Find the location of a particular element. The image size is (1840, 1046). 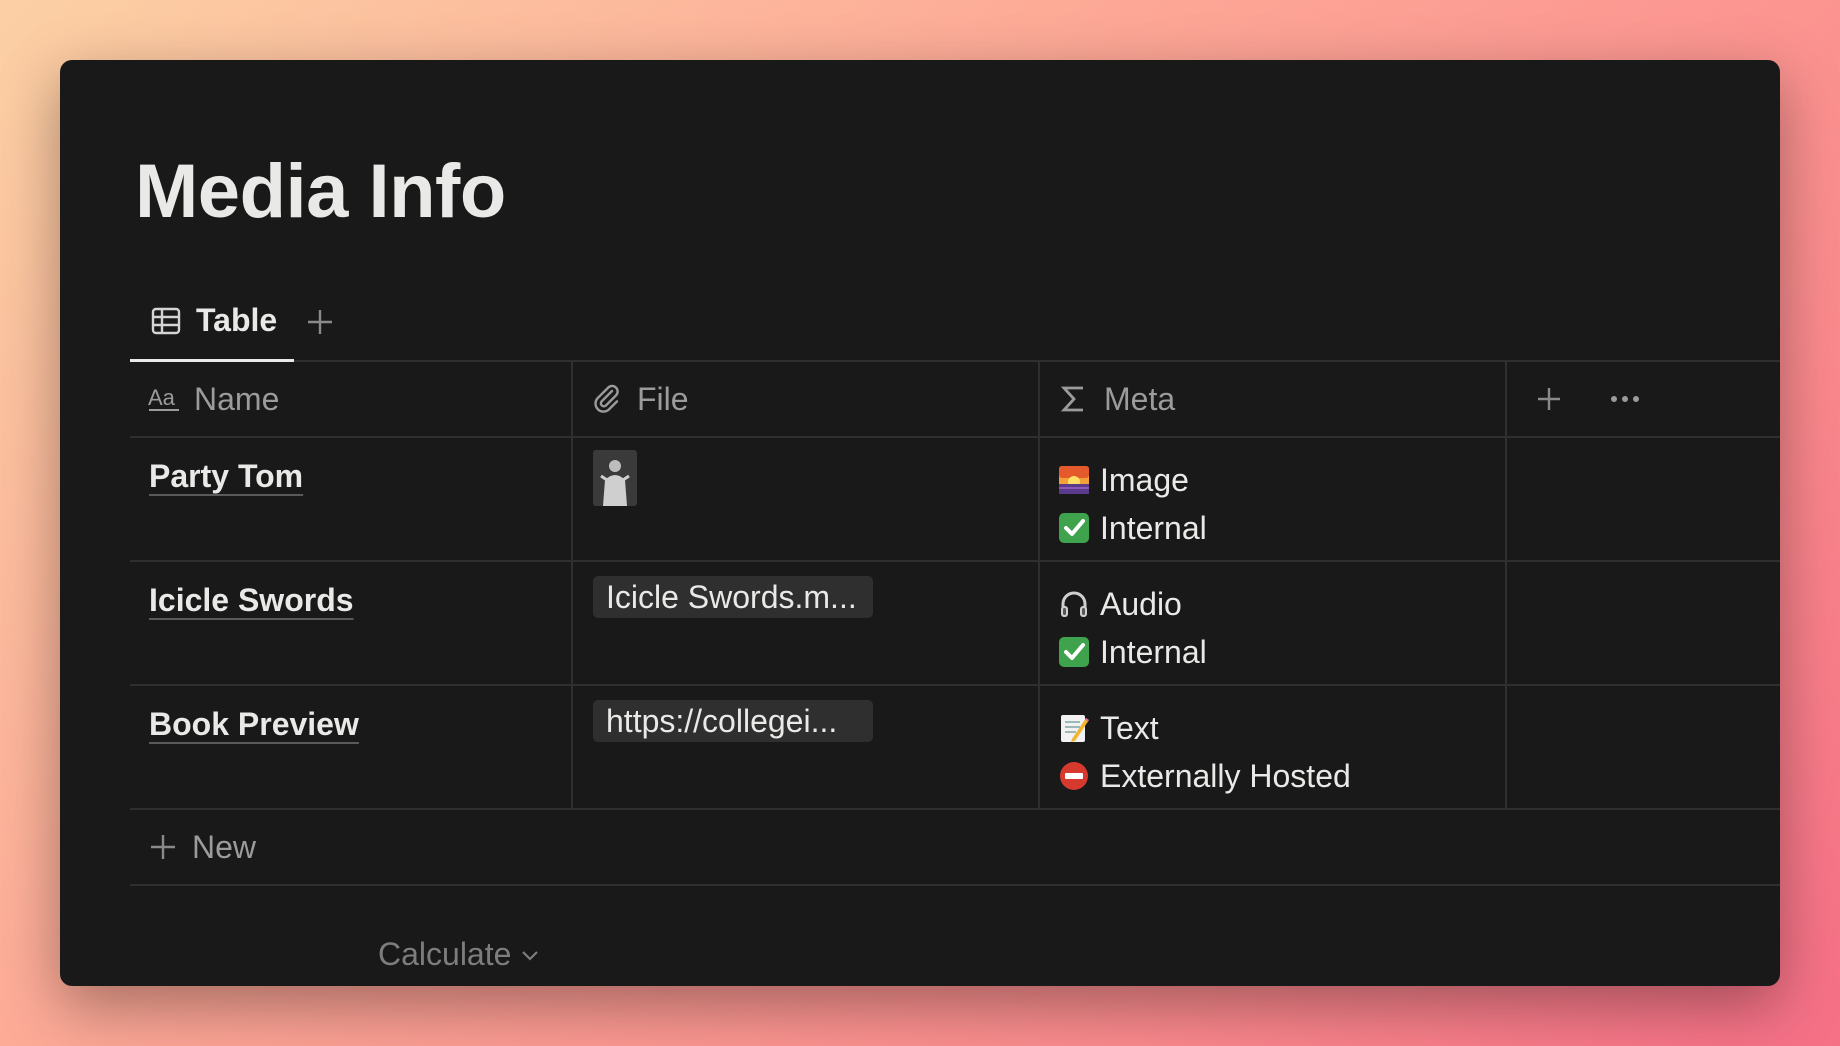

name-cell: Party Tom is located at coordinates (351, 499).